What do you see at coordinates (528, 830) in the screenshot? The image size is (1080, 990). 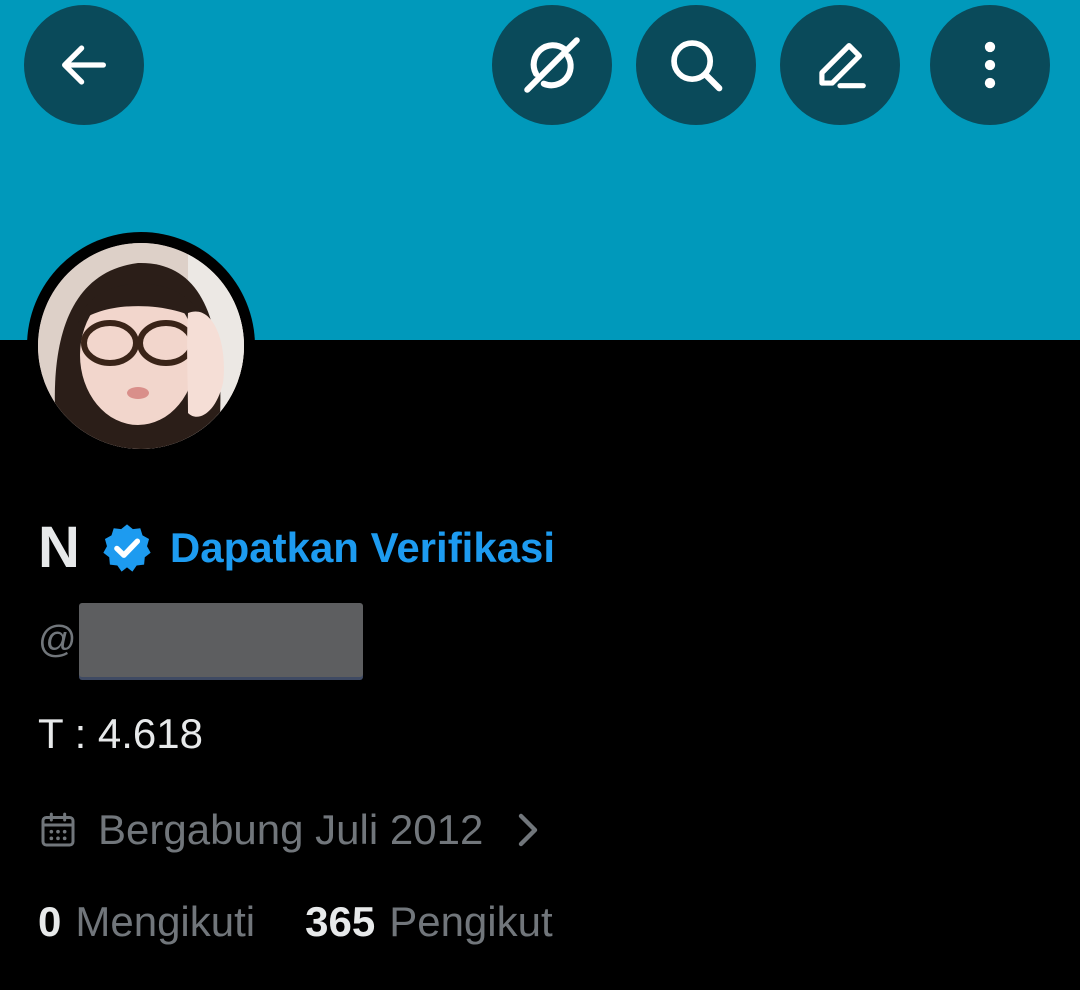 I see `chevron-right-icon` at bounding box center [528, 830].